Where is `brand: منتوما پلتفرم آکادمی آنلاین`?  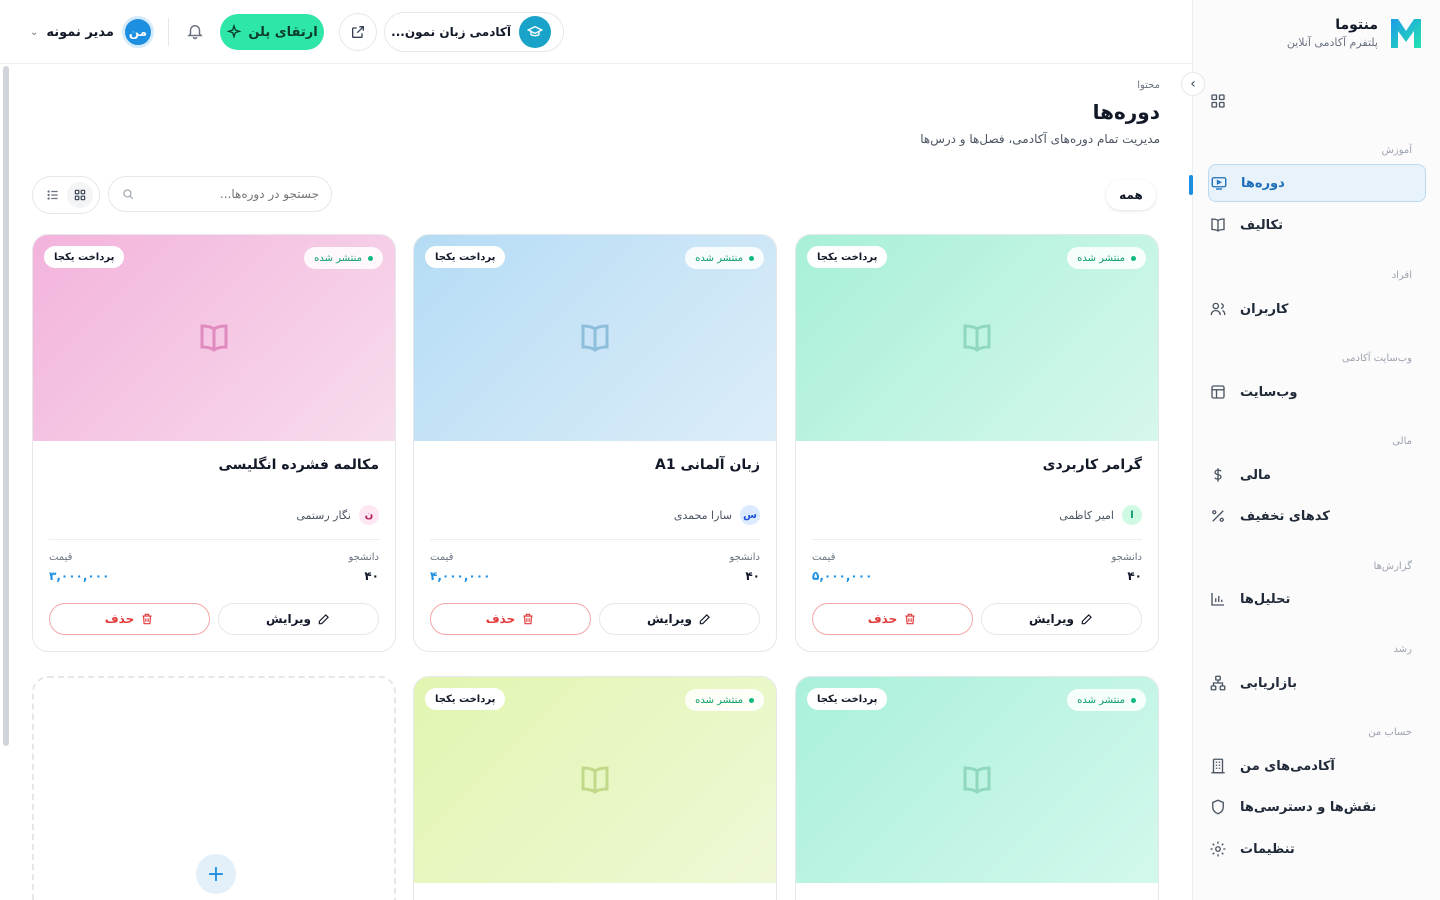
brand: منتوما پلتفرم آکادمی آنلاین is located at coordinates (1316, 33).